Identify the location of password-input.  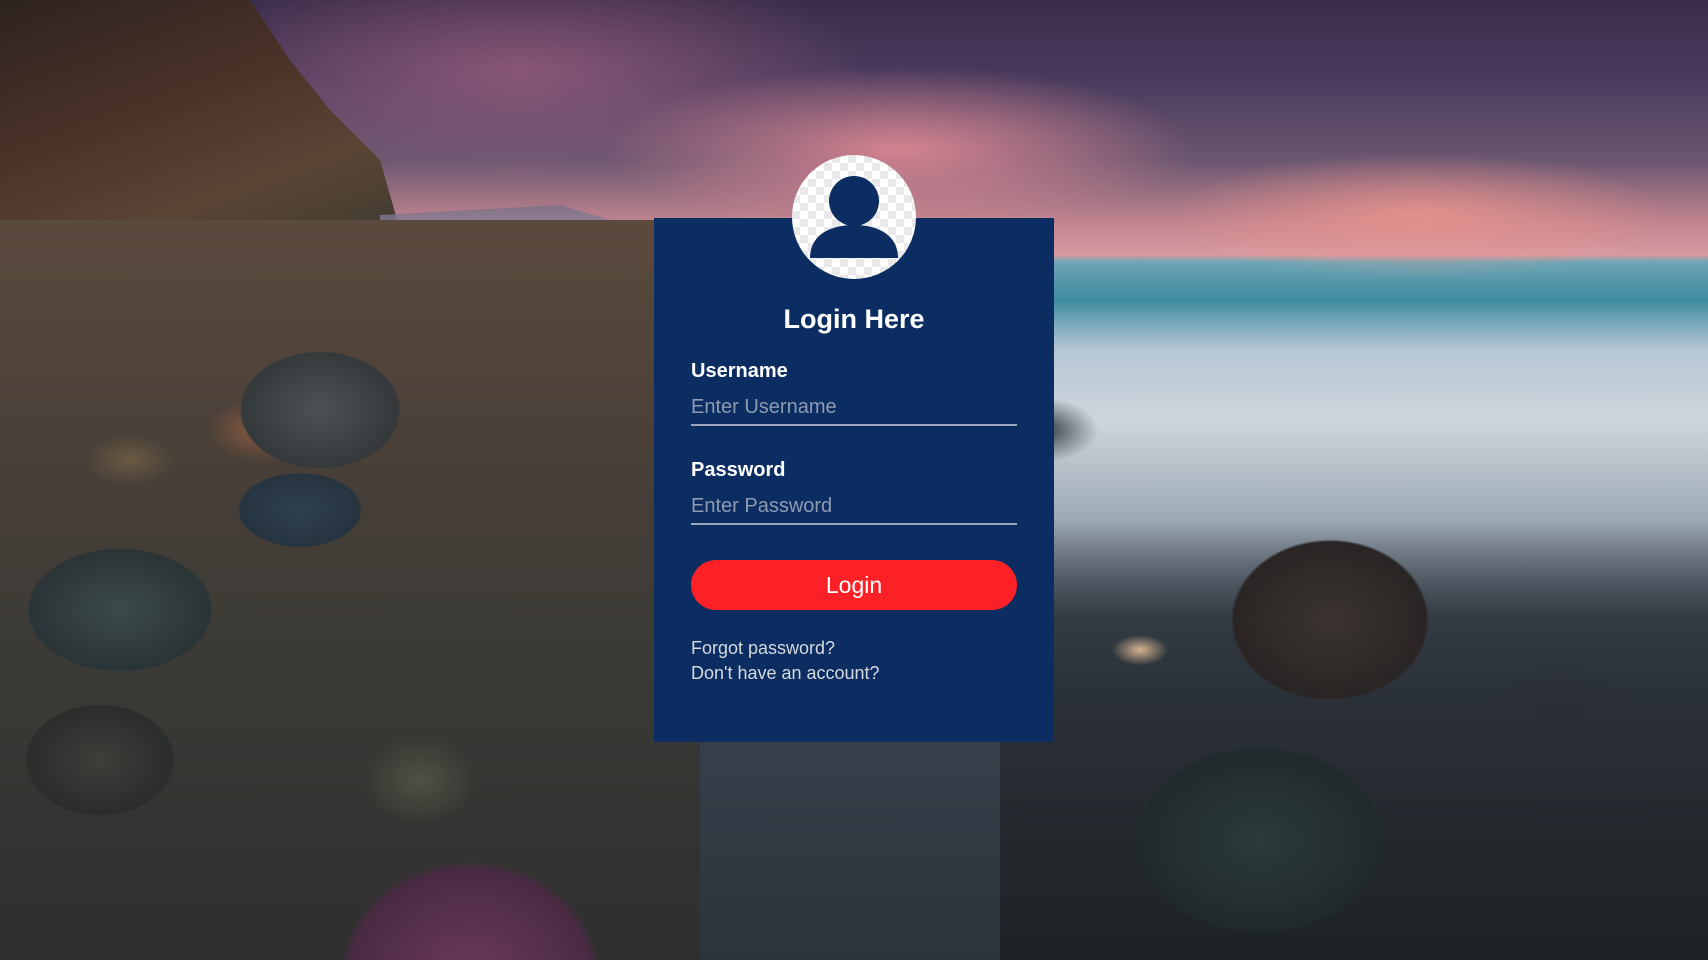
(854, 507).